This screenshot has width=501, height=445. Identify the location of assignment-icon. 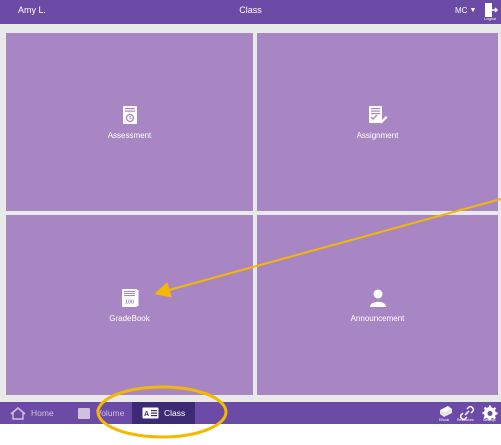
(377, 114).